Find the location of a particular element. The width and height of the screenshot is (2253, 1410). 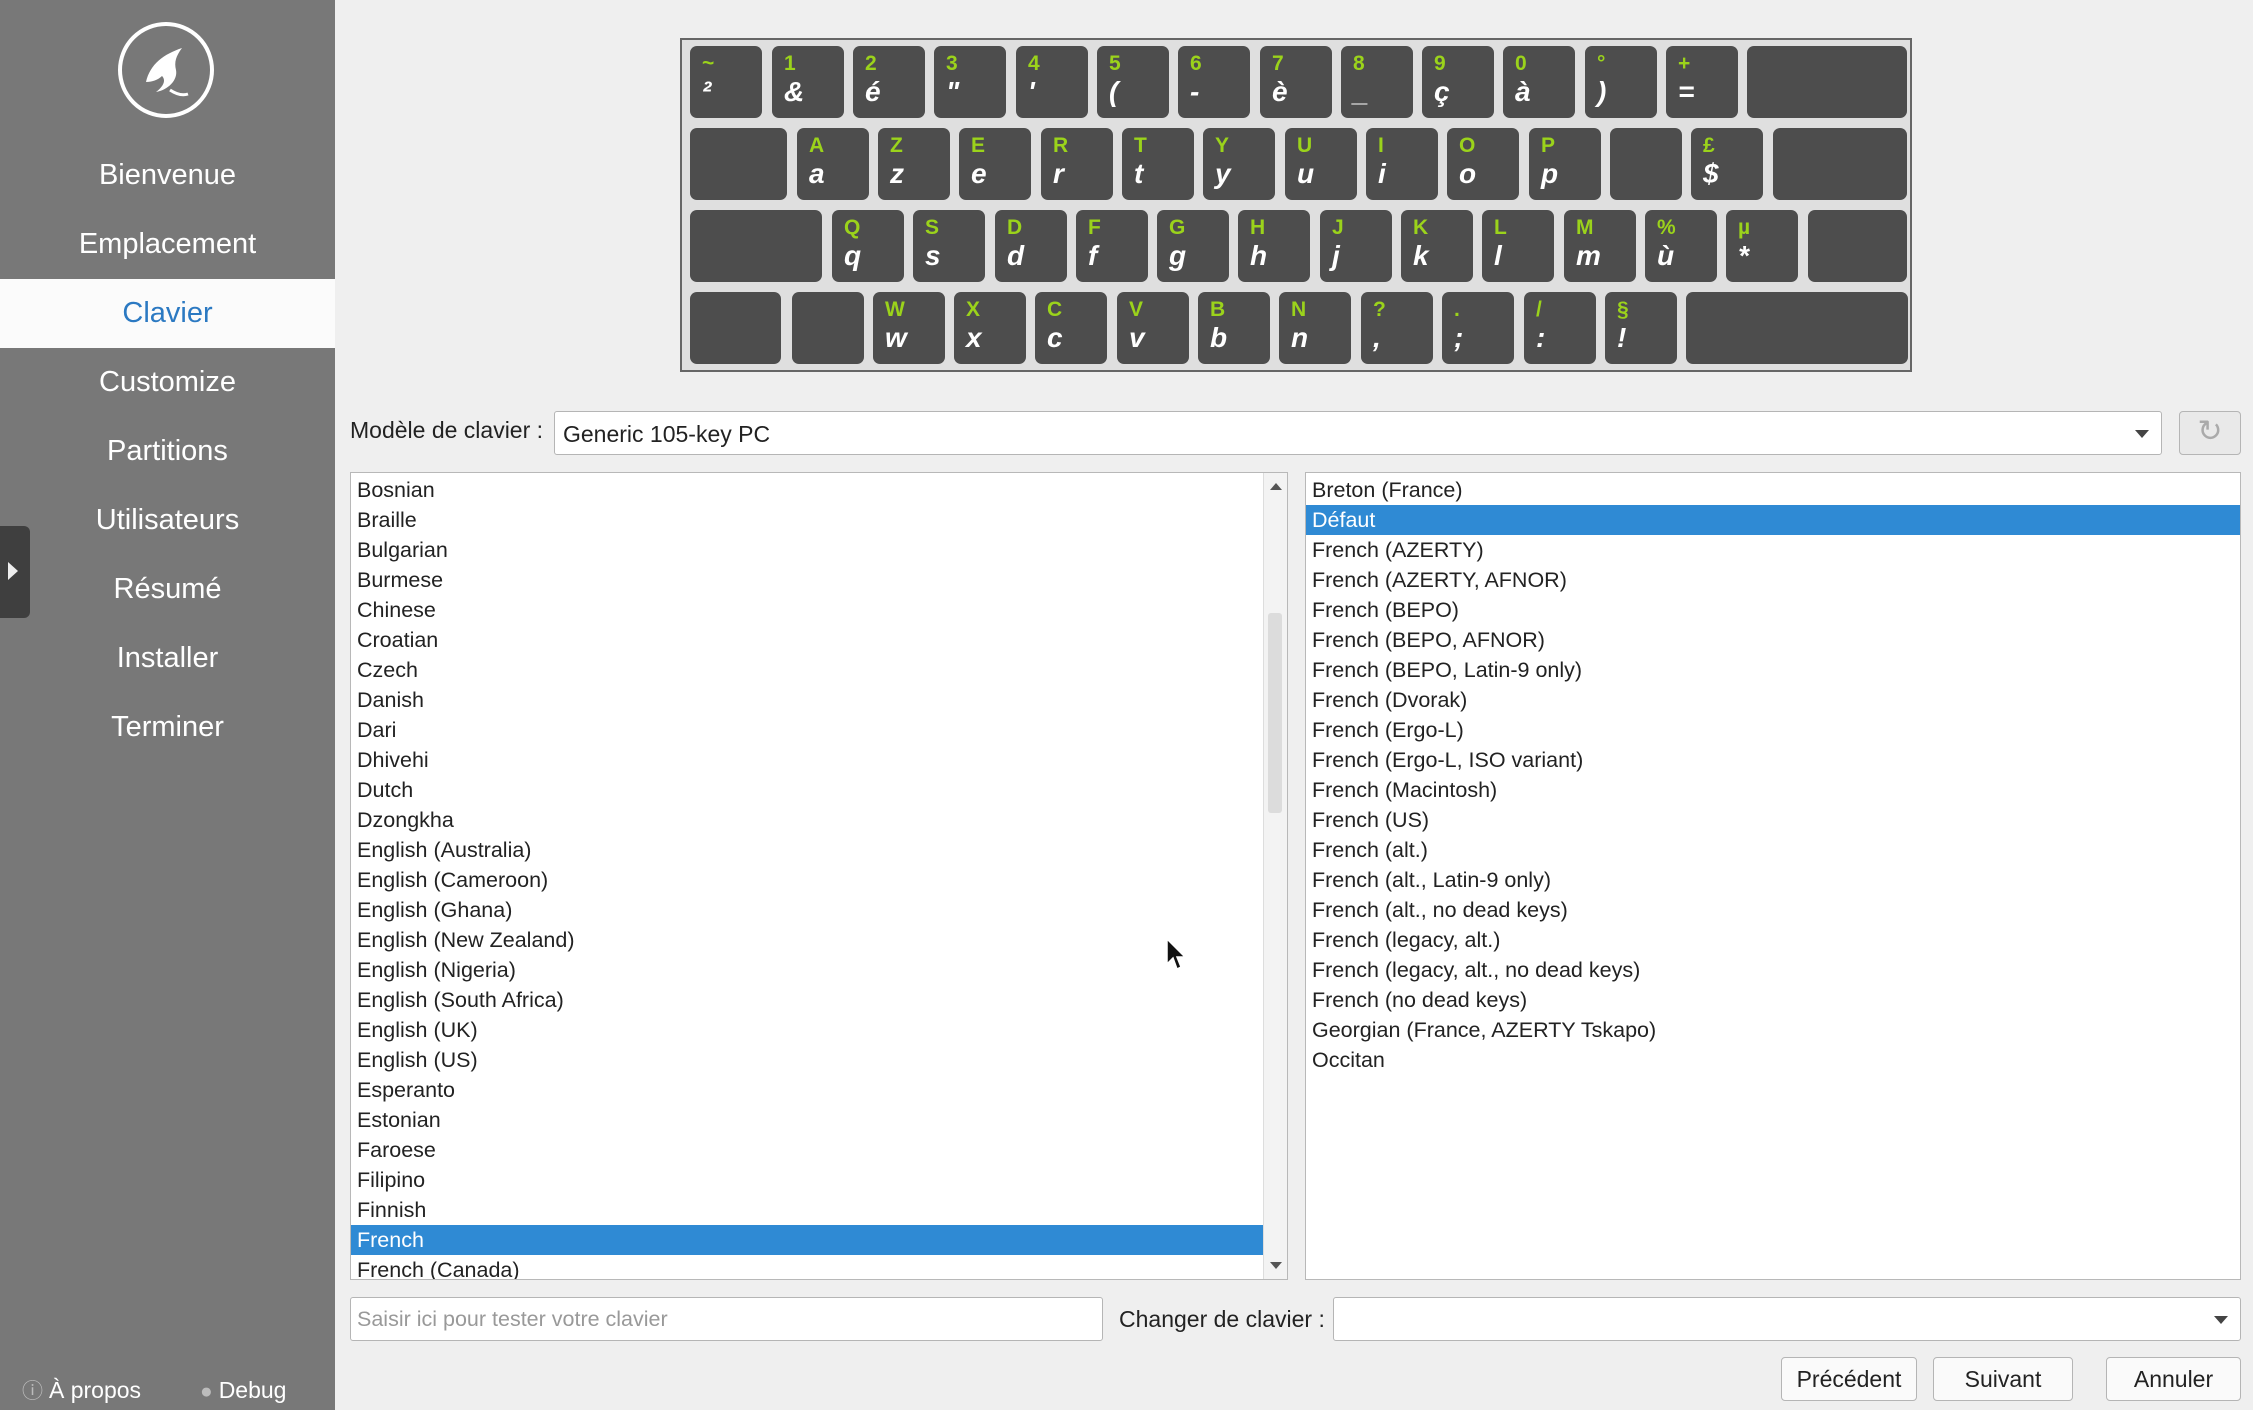

keyboard-model-select: Generic 105-key PC is located at coordinates (1358, 433).